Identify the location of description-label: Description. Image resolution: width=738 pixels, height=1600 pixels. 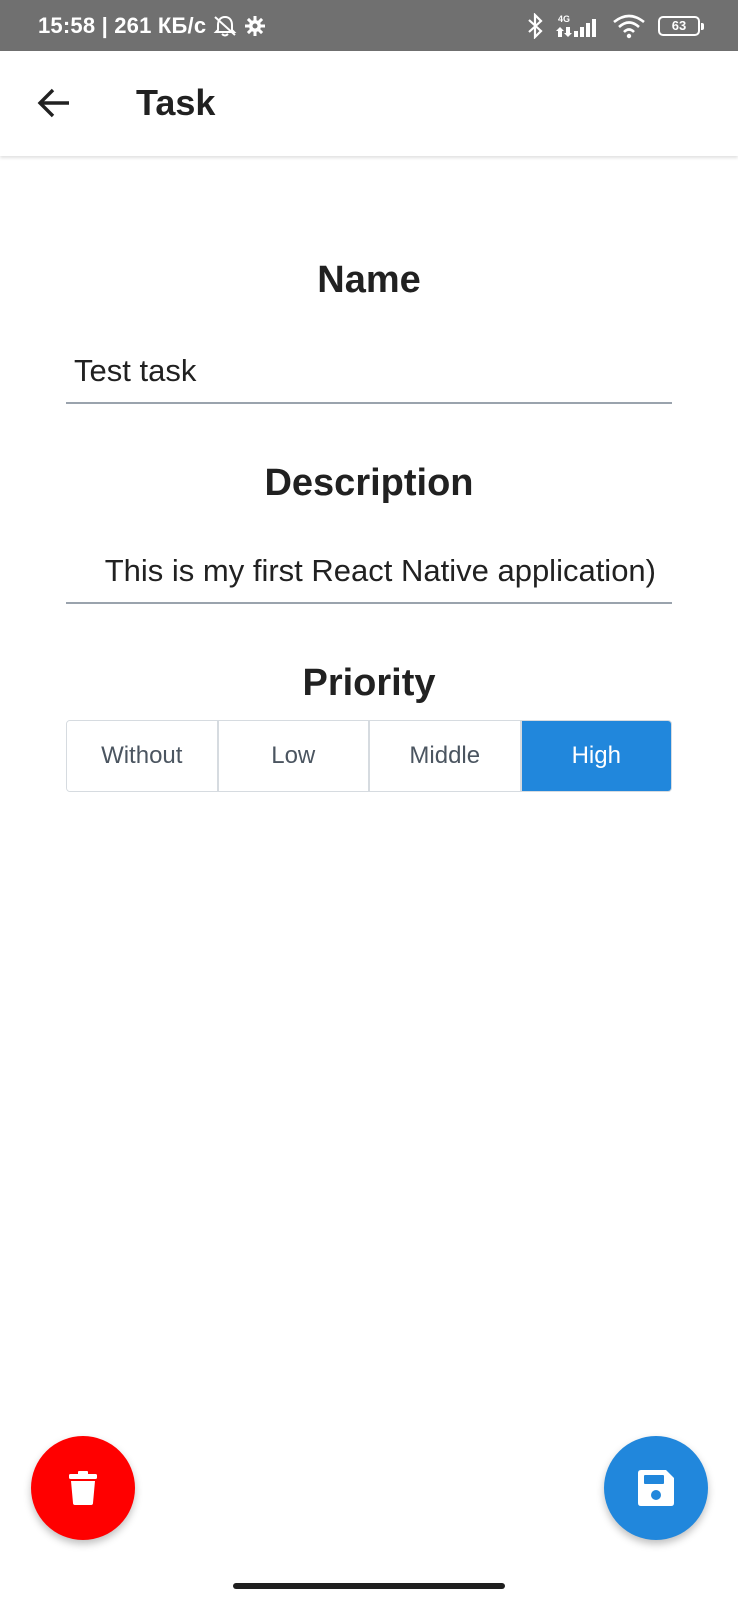
(369, 483).